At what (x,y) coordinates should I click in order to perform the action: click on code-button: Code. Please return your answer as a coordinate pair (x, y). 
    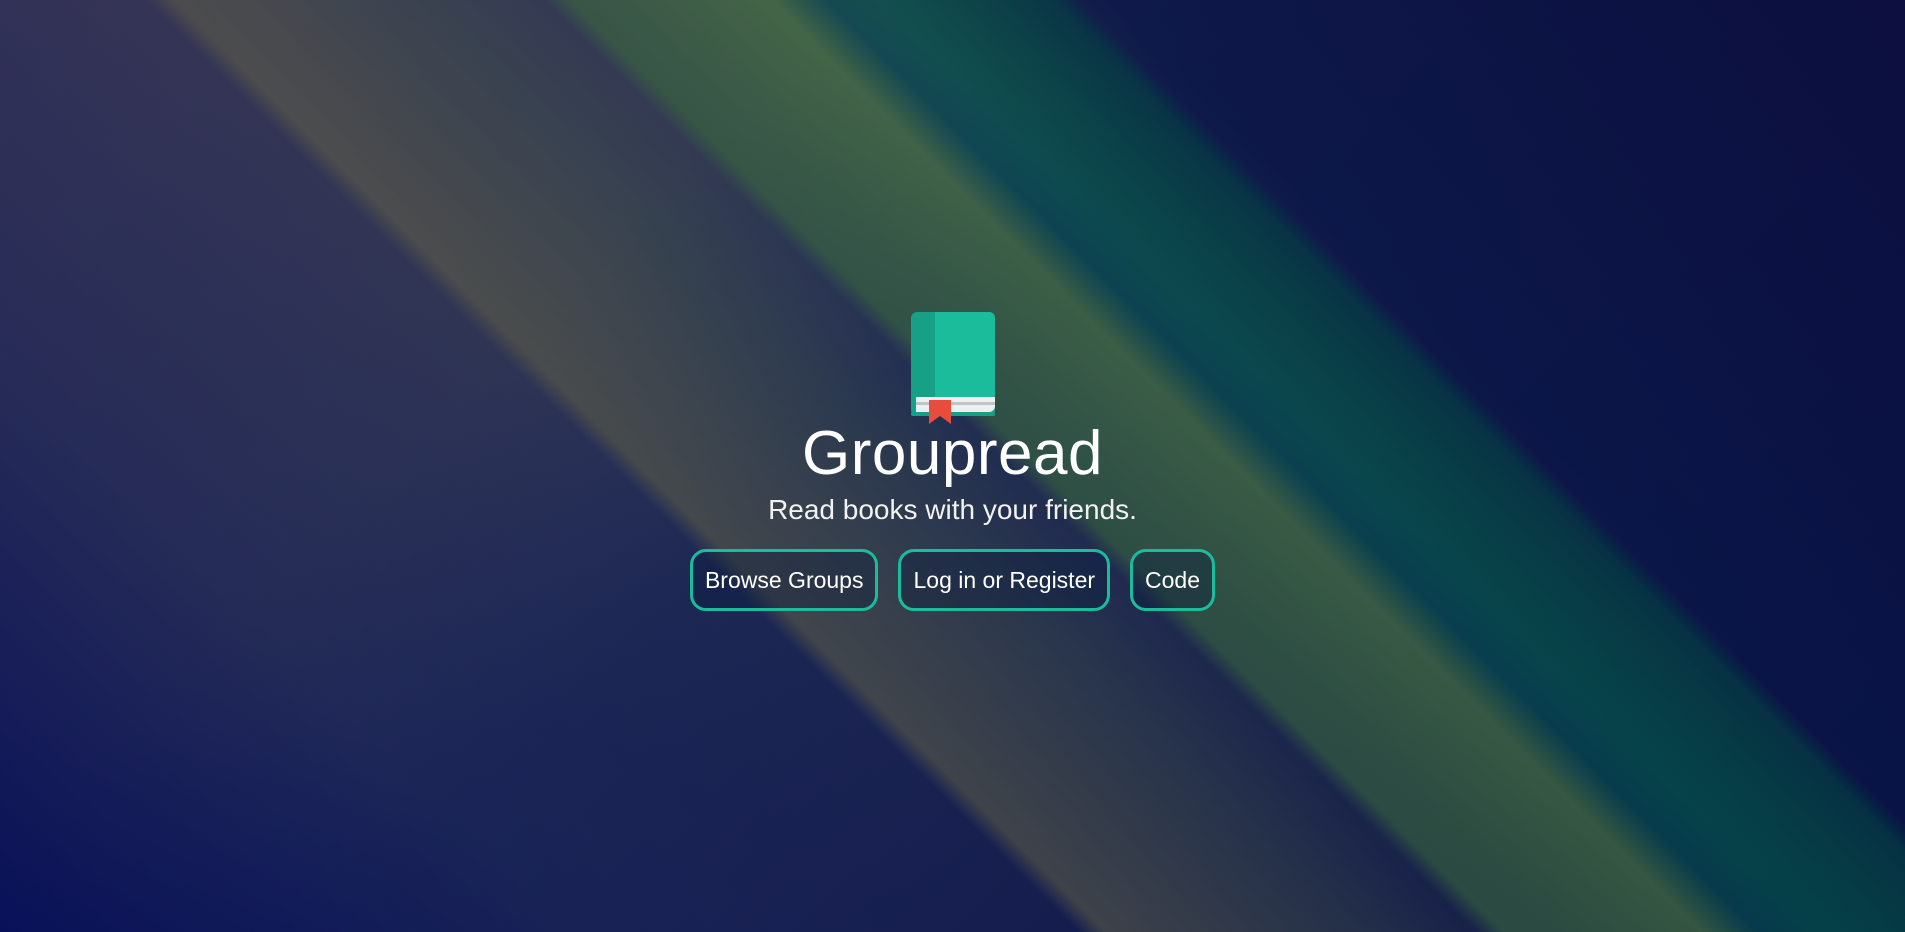
    Looking at the image, I should click on (1173, 580).